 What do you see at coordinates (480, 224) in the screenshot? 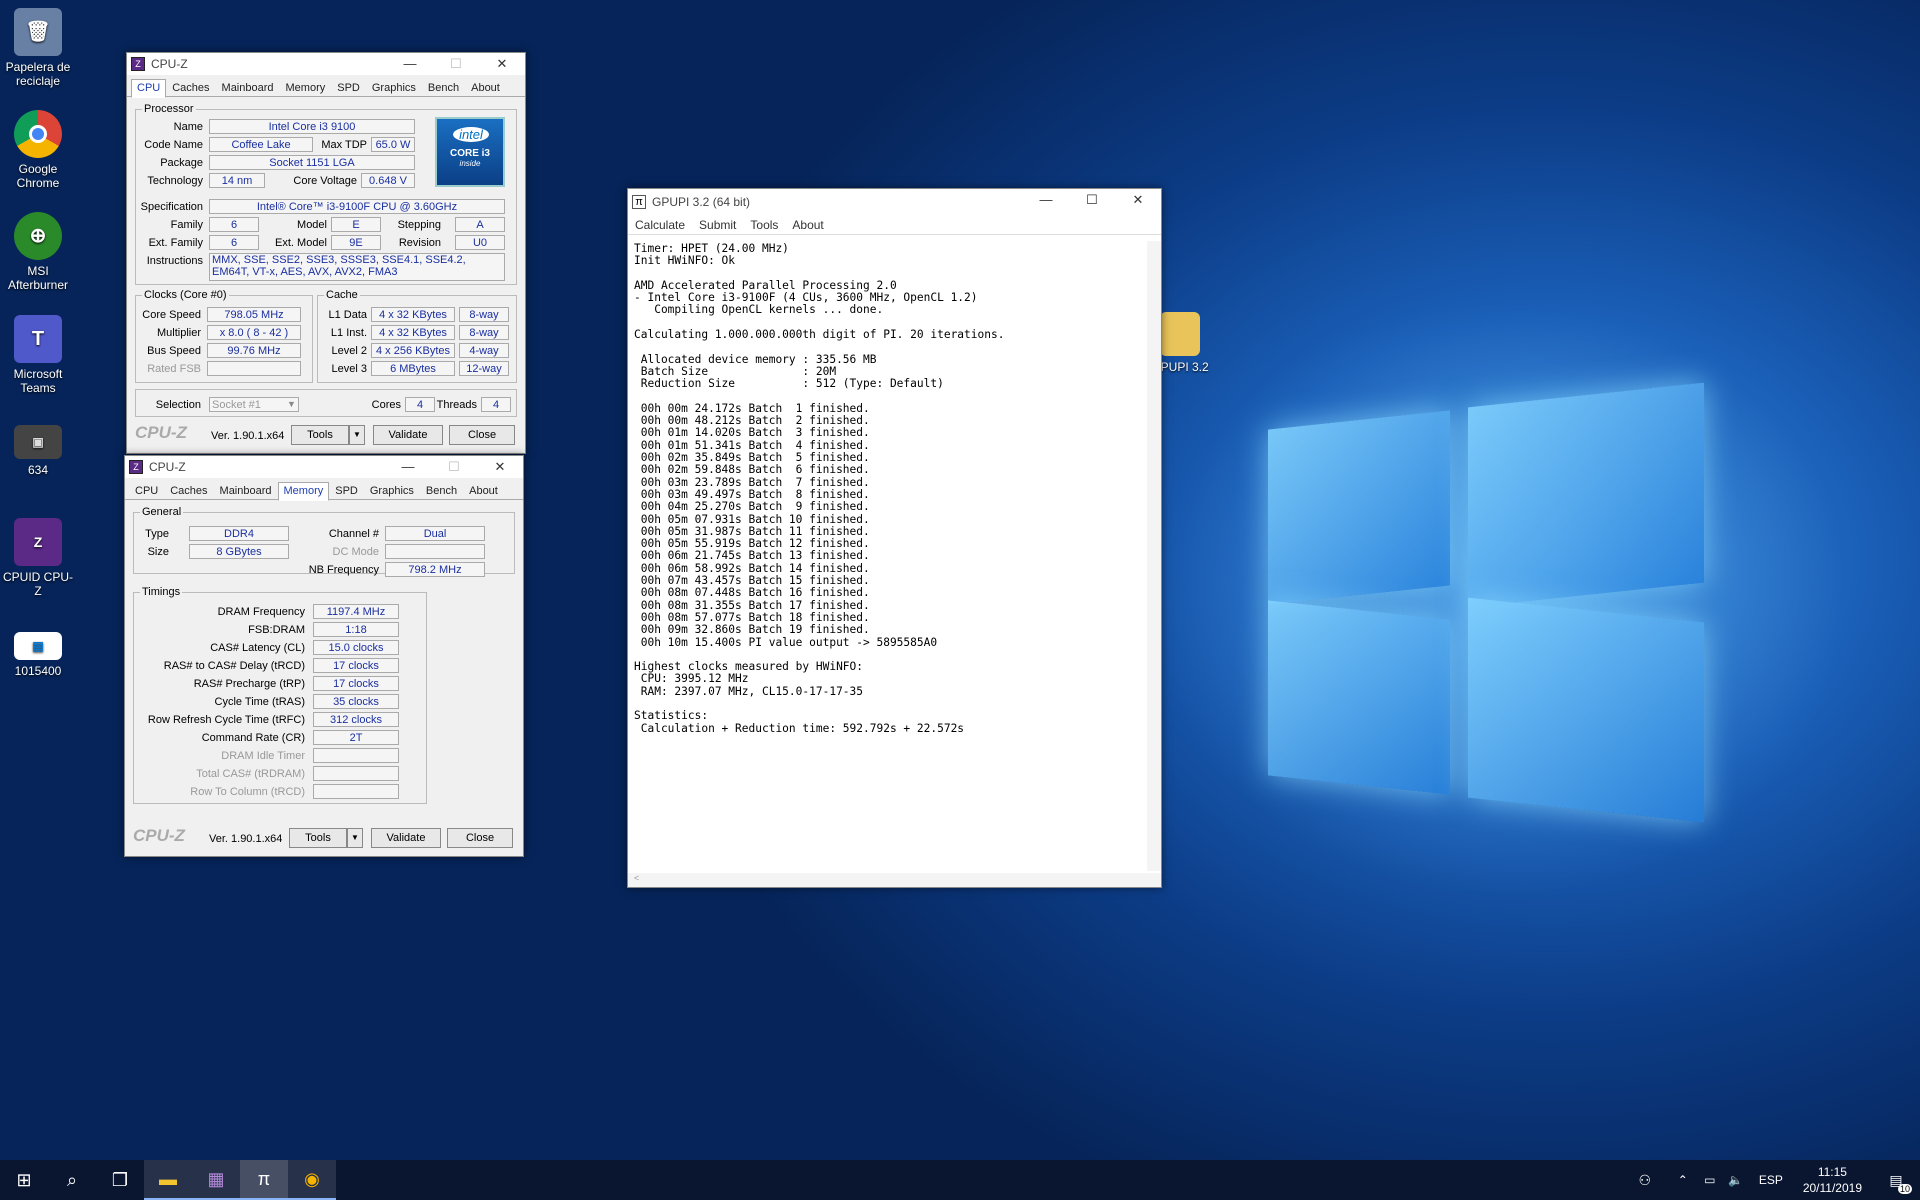
I see `stepping-value: A` at bounding box center [480, 224].